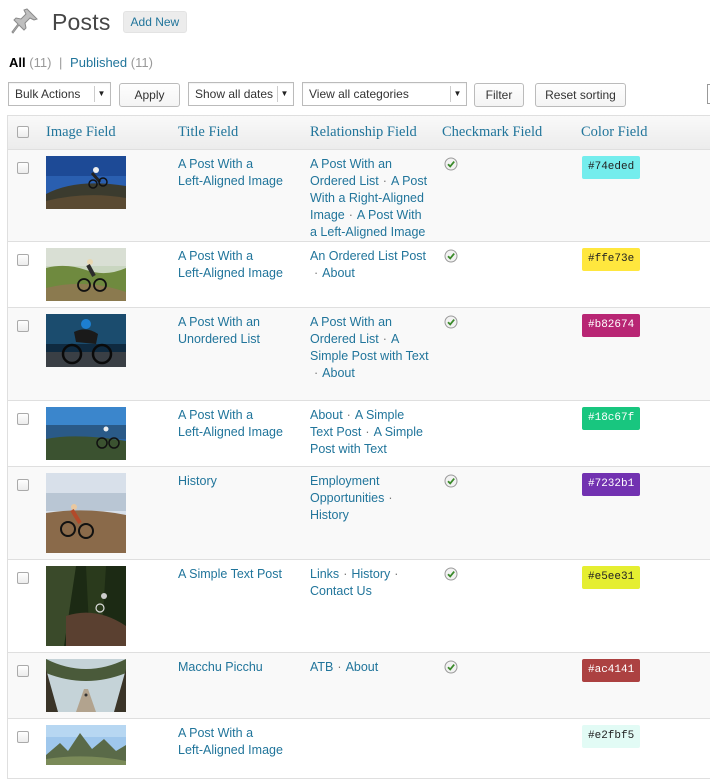  What do you see at coordinates (23, 132) in the screenshot?
I see `select-all-checkbox` at bounding box center [23, 132].